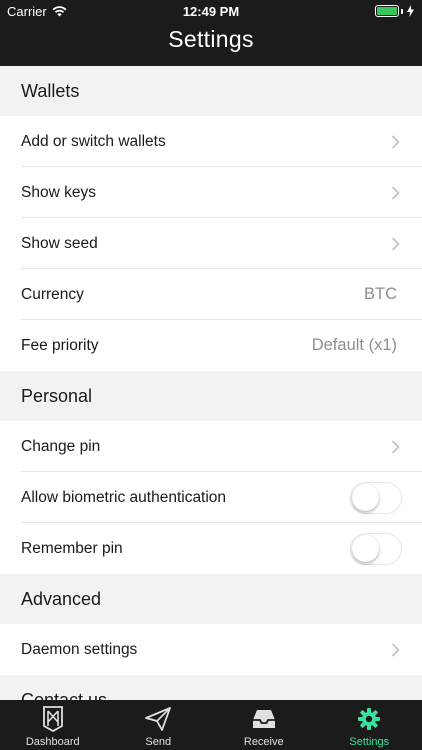  Describe the element at coordinates (60, 345) in the screenshot. I see `row-label: Fee priority` at that location.